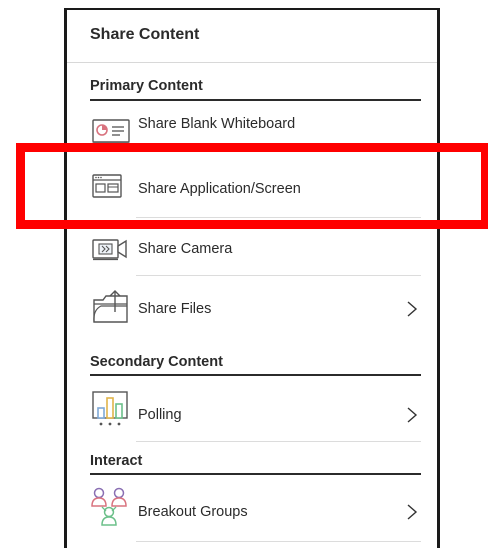 The width and height of the screenshot is (488, 548). Describe the element at coordinates (116, 461) in the screenshot. I see `section-title-interact: Interact` at that location.